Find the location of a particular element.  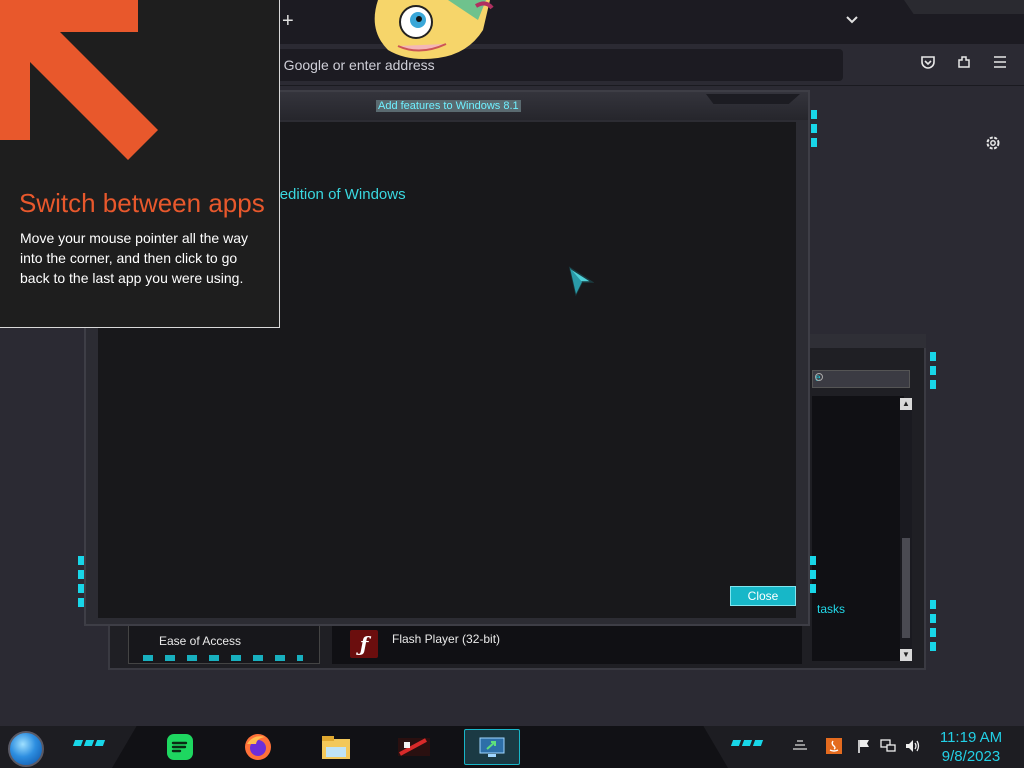

list-all-tabs-button is located at coordinates (852, 20).